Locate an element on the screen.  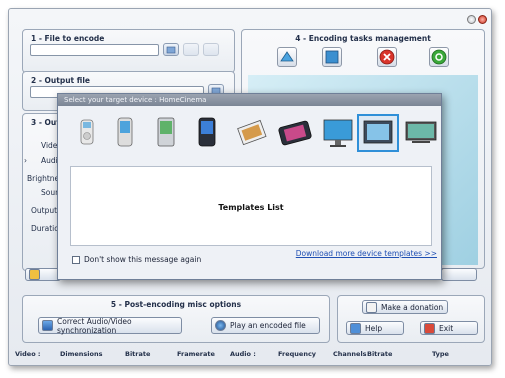
task-list-button is located at coordinates (332, 57).